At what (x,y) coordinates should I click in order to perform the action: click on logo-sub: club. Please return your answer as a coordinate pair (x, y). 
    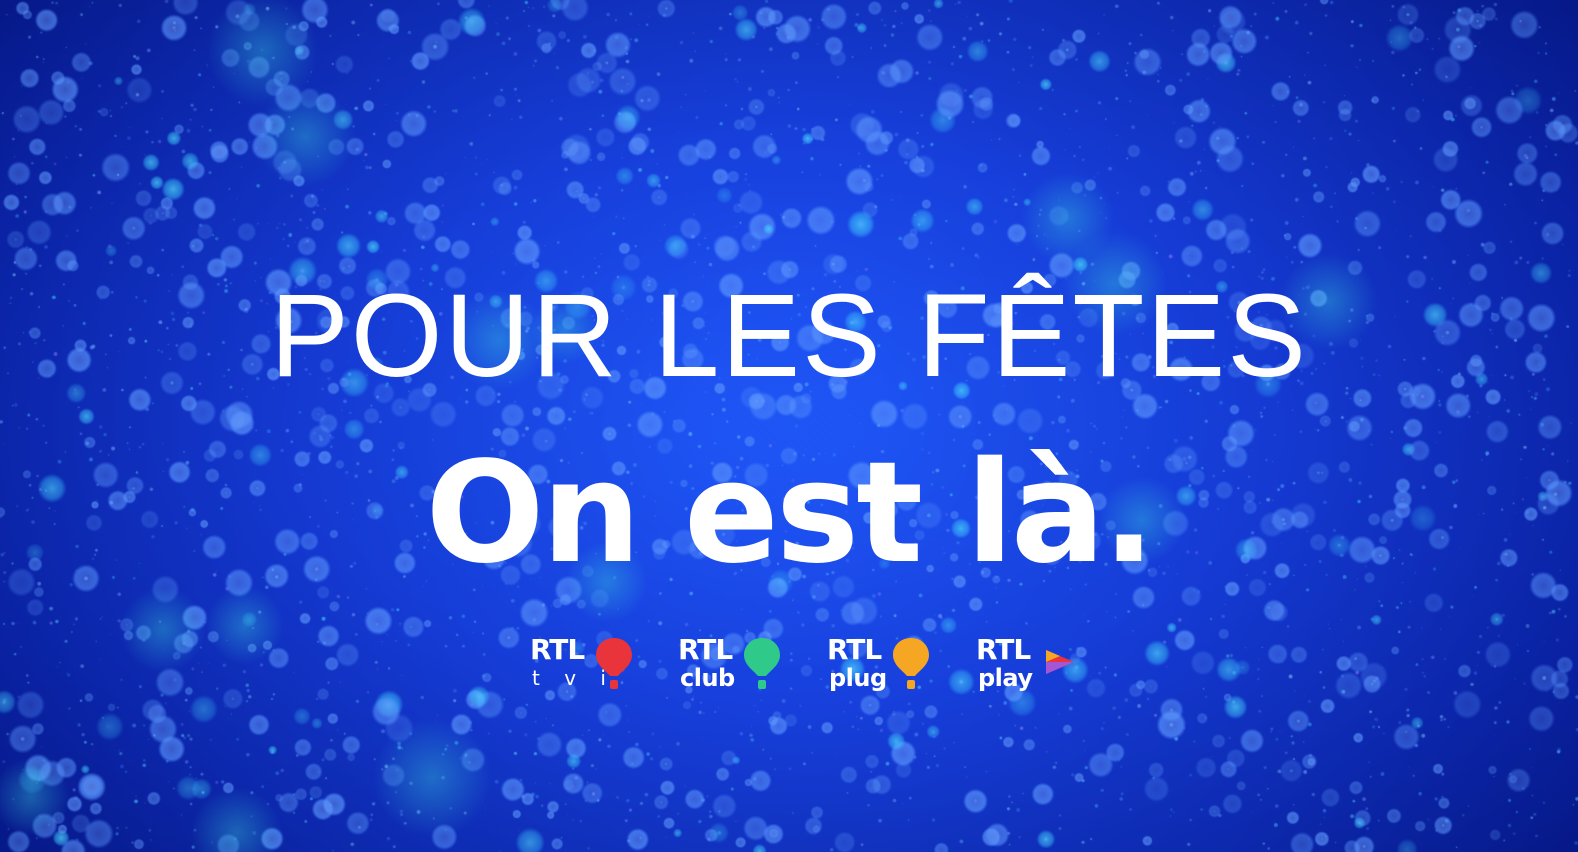
    Looking at the image, I should click on (707, 678).